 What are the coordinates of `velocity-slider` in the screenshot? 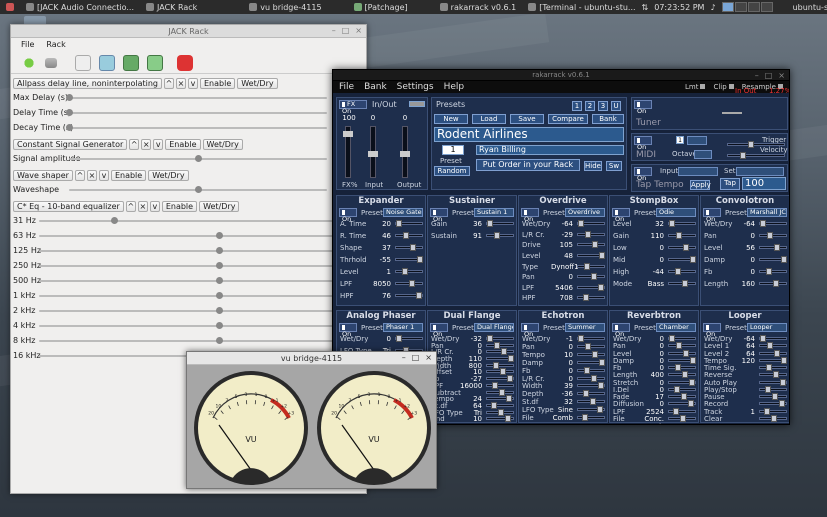 It's located at (756, 155).